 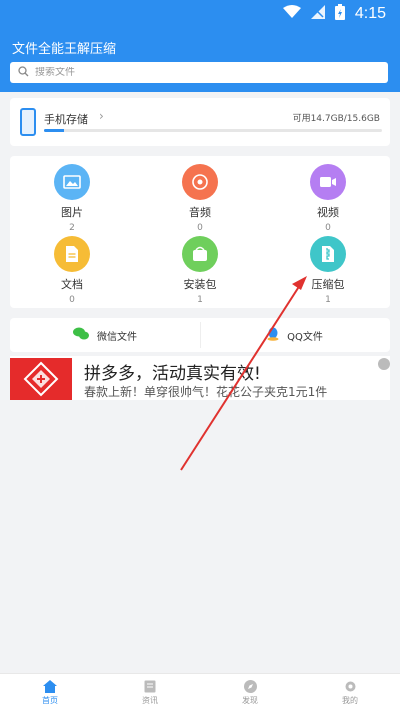 What do you see at coordinates (305, 337) in the screenshot?
I see `qq-files-label: QQ文件` at bounding box center [305, 337].